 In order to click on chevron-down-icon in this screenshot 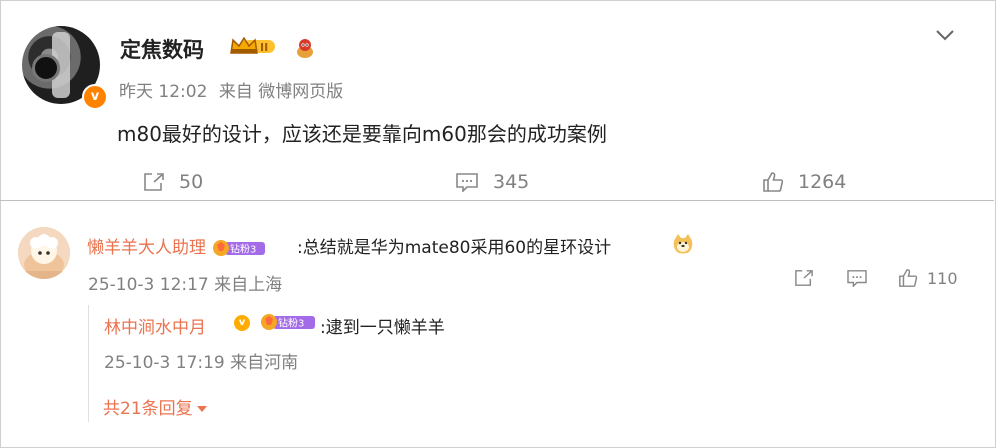, I will do `click(945, 35)`.